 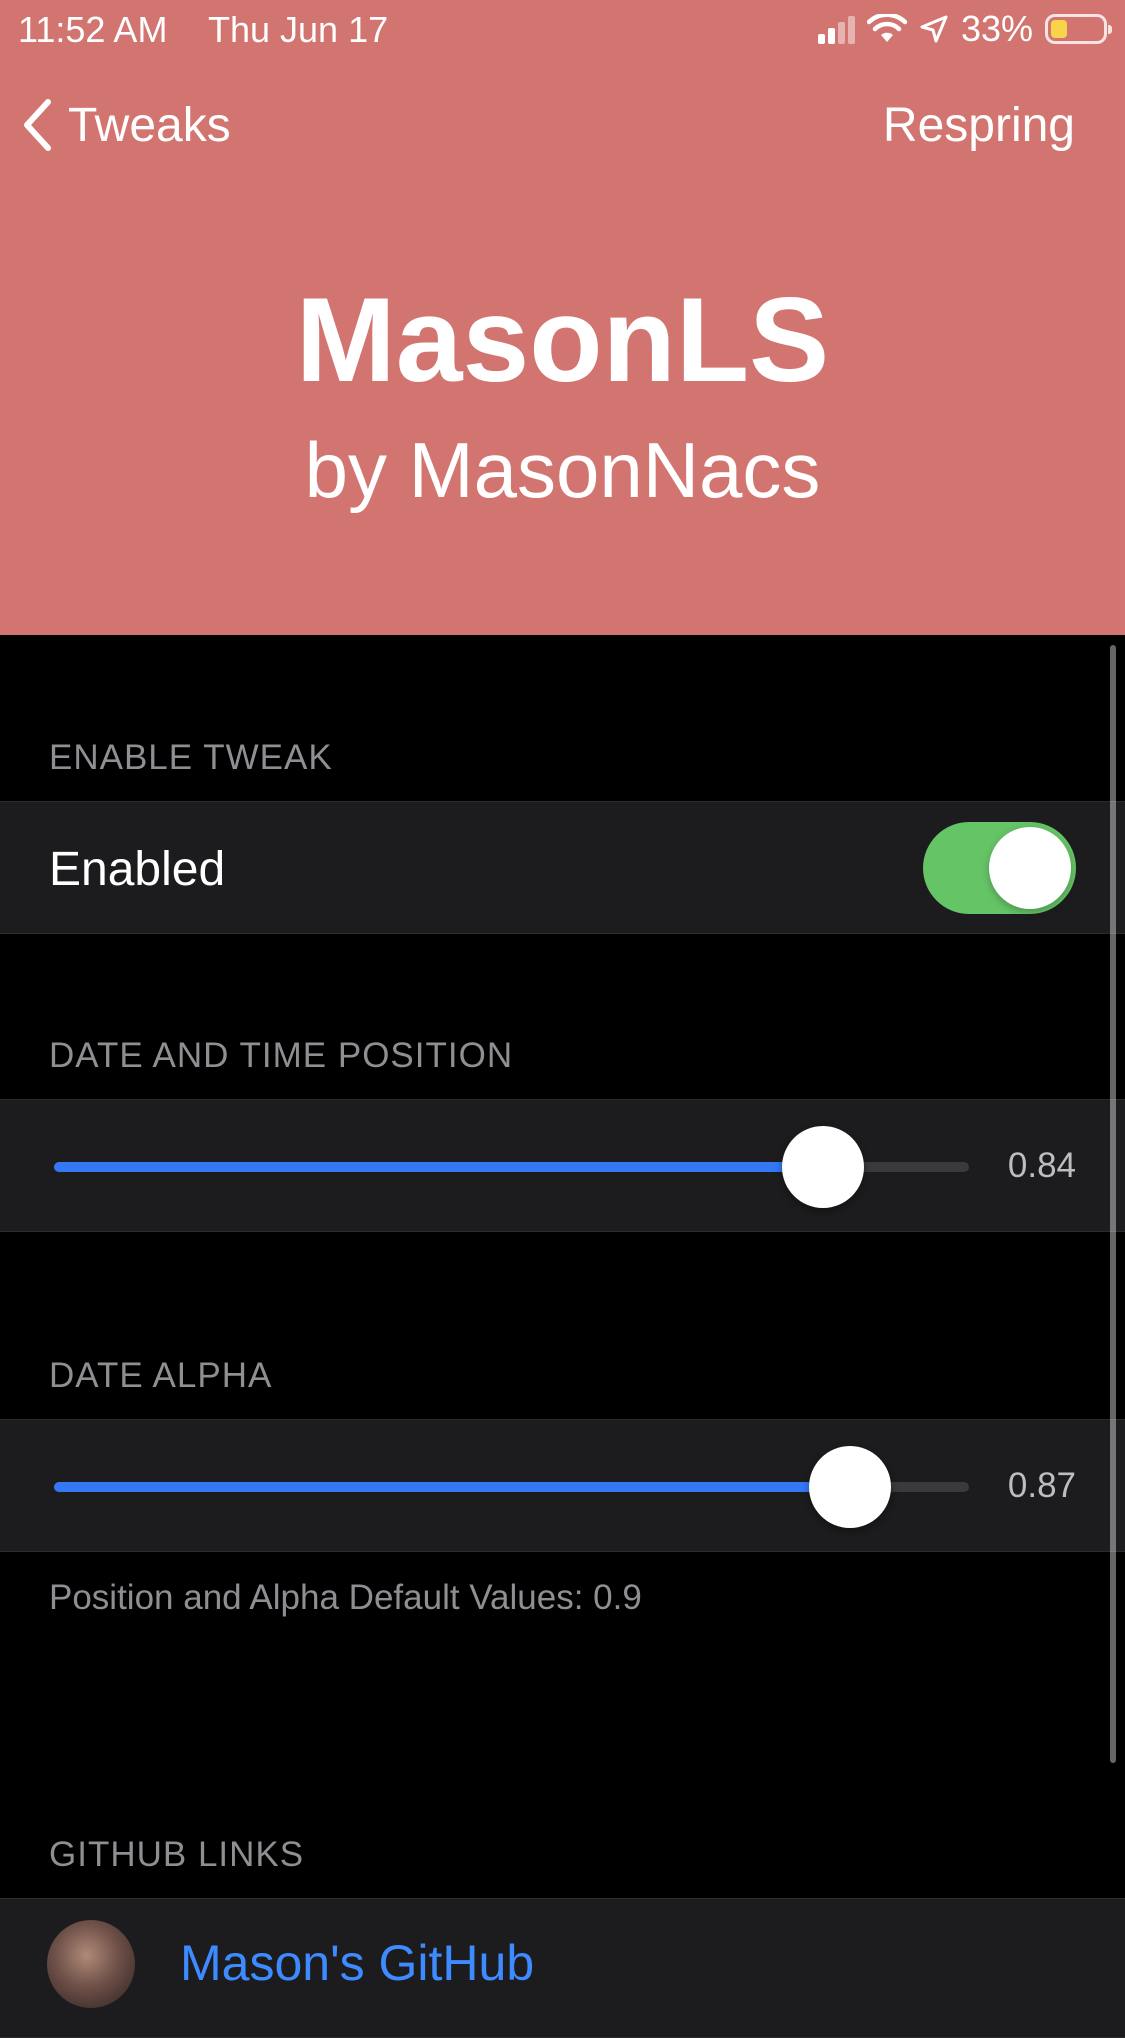 What do you see at coordinates (836, 29) in the screenshot?
I see `signal-icon` at bounding box center [836, 29].